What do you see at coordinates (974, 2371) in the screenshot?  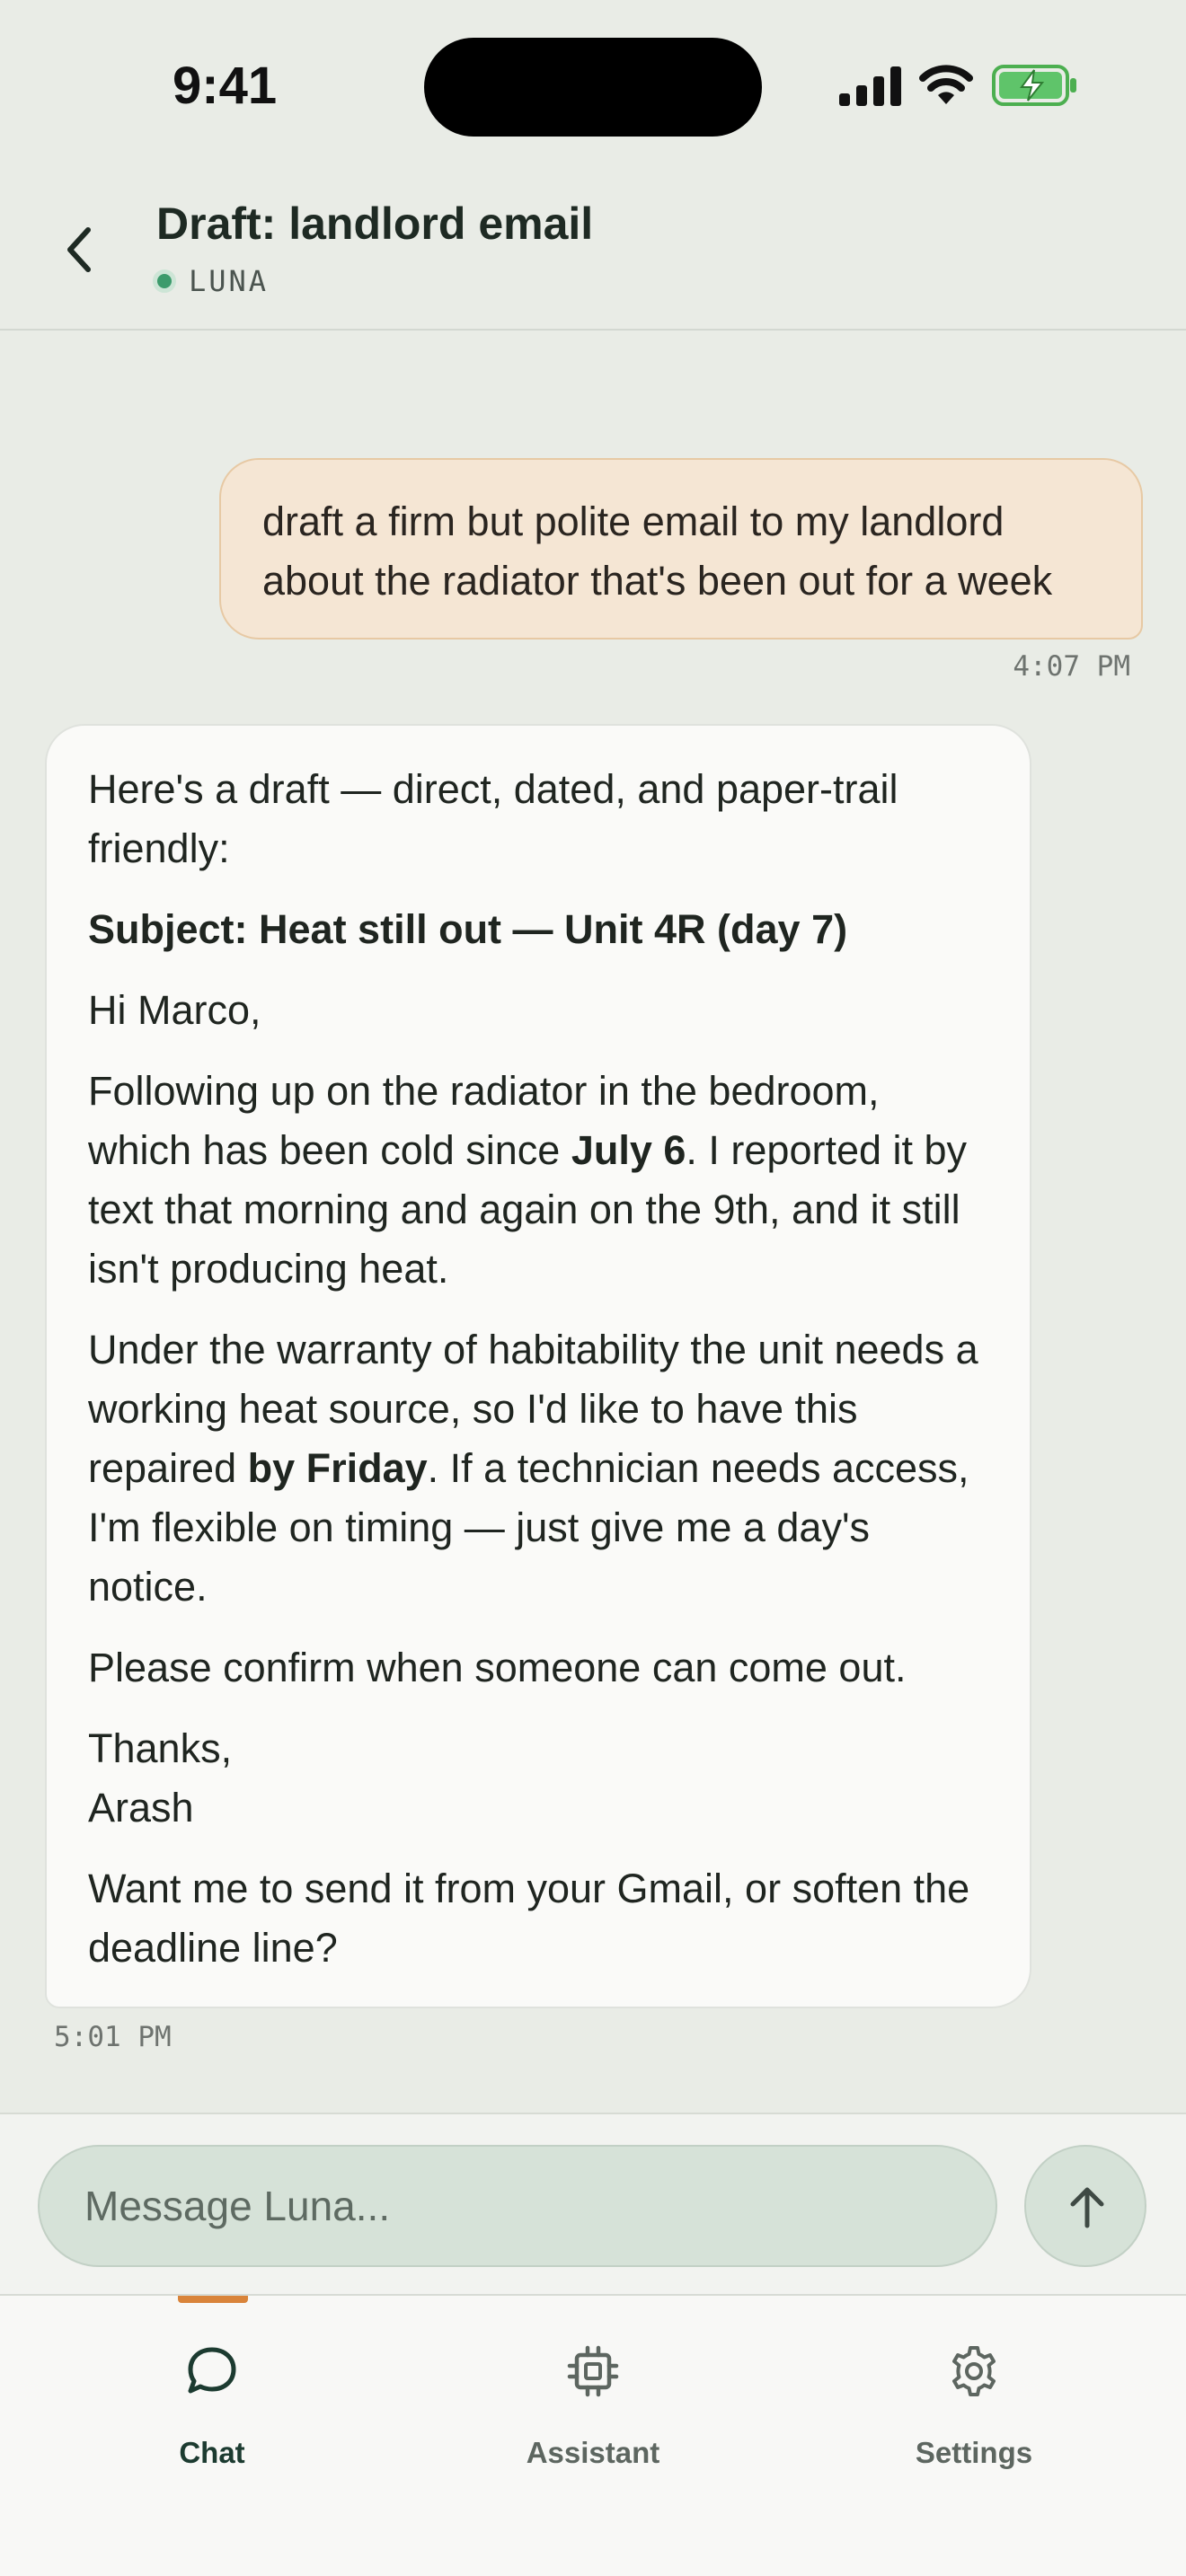 I see `gear-icon` at bounding box center [974, 2371].